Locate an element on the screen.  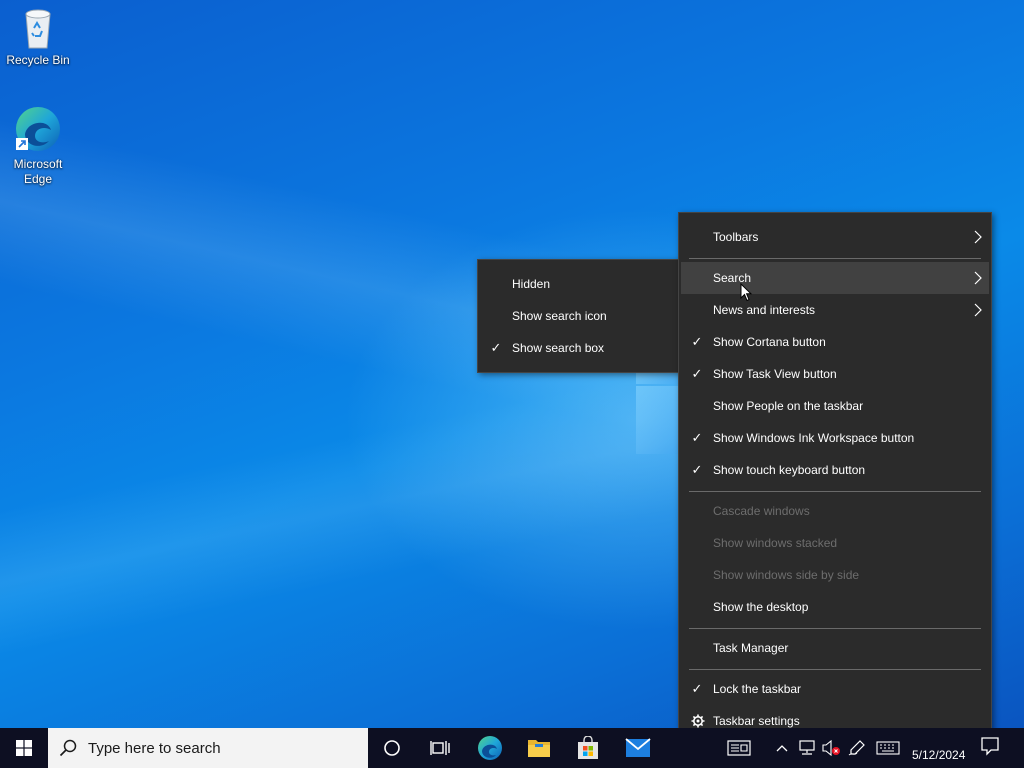
menu-item-label: Lock the taskbar is located at coordinates (757, 689).